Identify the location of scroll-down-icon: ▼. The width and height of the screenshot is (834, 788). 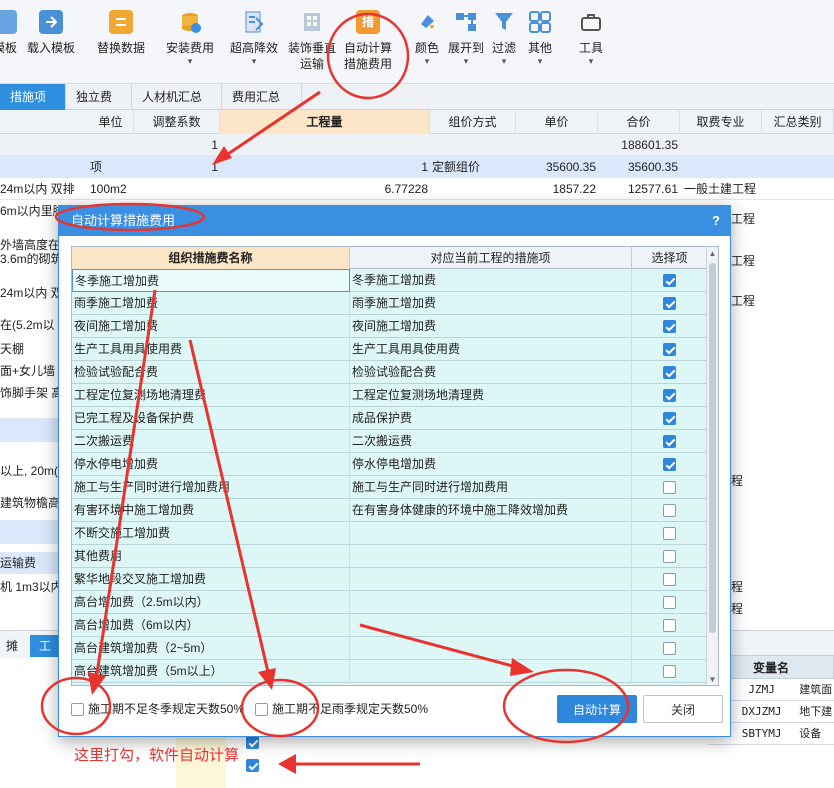
(712, 679).